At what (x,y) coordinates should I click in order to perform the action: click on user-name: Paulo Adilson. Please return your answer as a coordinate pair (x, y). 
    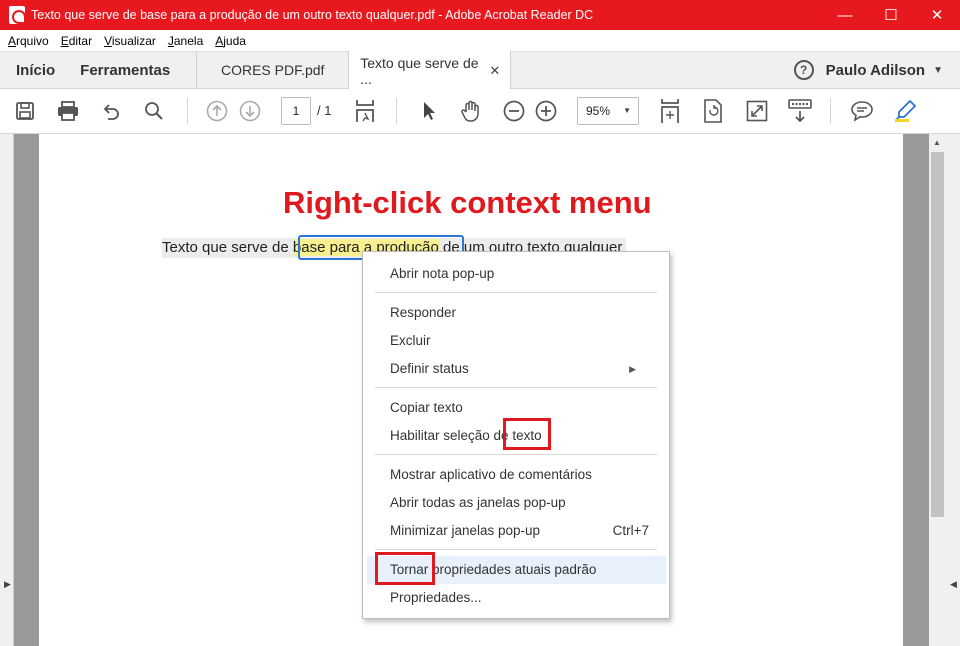
    Looking at the image, I should click on (875, 70).